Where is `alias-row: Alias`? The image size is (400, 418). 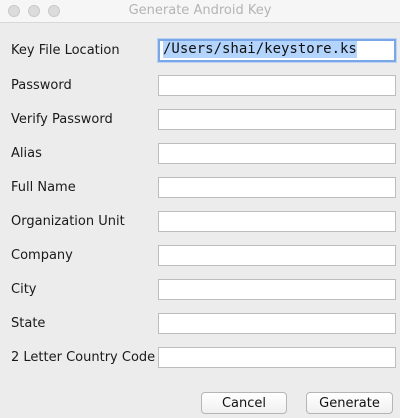
alias-row: Alias is located at coordinates (200, 154).